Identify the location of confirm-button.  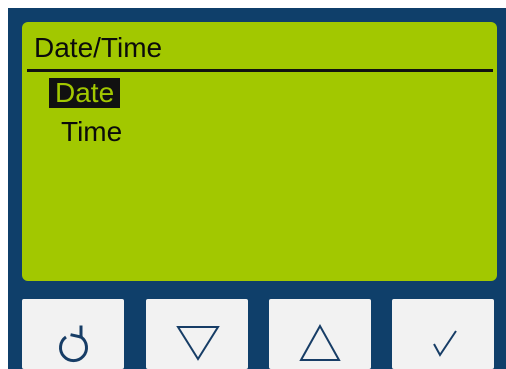
(443, 334).